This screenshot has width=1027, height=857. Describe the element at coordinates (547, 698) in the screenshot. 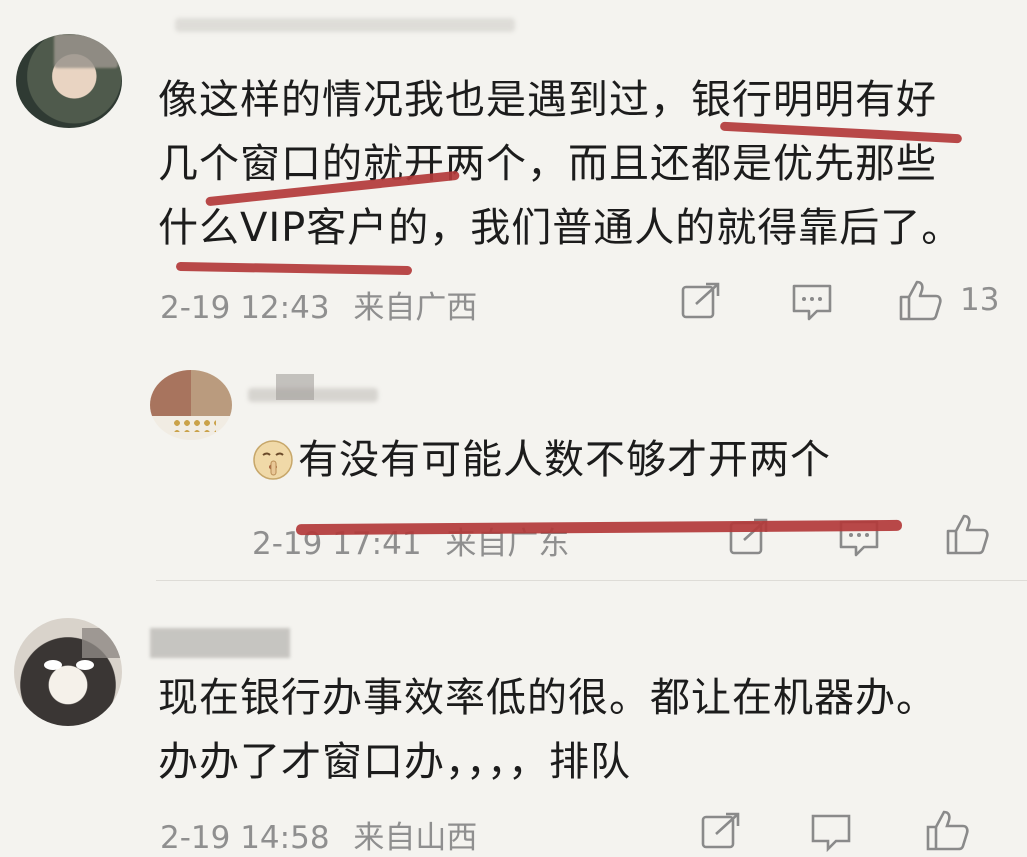

I see `comment-line: 现在银行办事效率低的很。都让在机器办。` at that location.